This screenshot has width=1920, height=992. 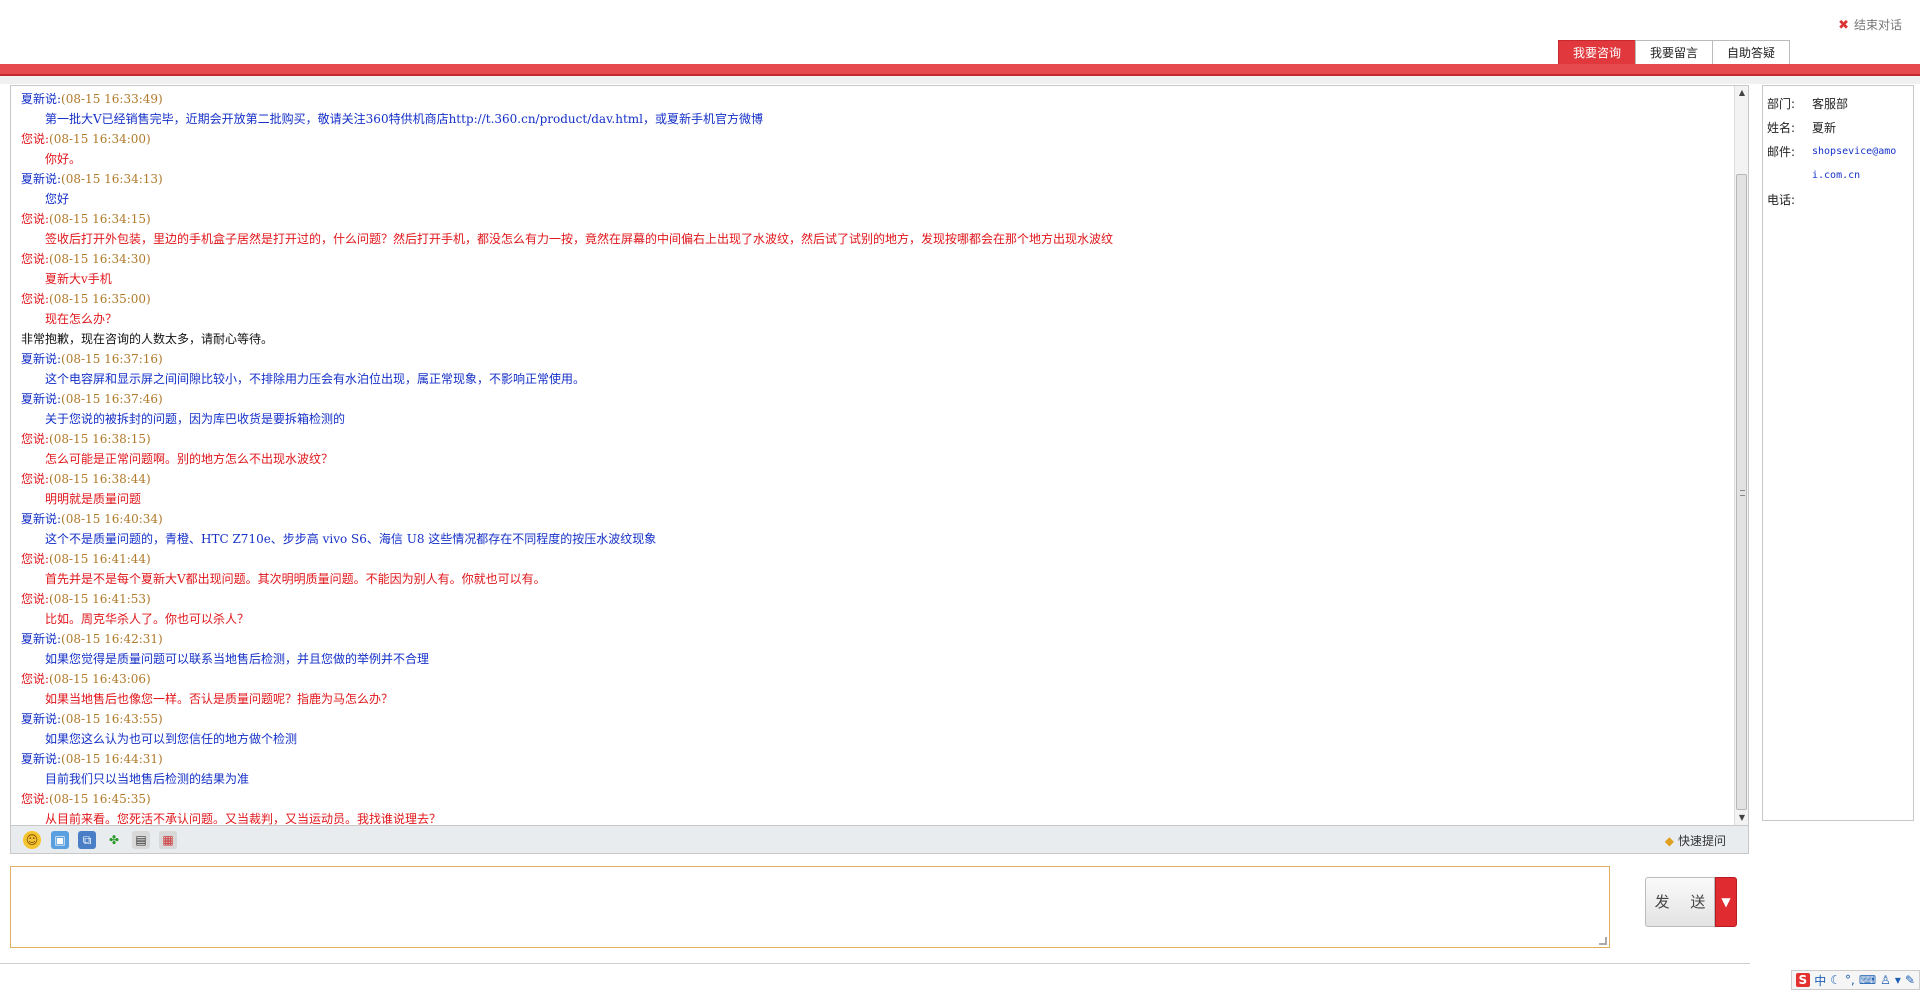 I want to click on message-timestamp: (08-15 16:44:31), so click(x=112, y=759).